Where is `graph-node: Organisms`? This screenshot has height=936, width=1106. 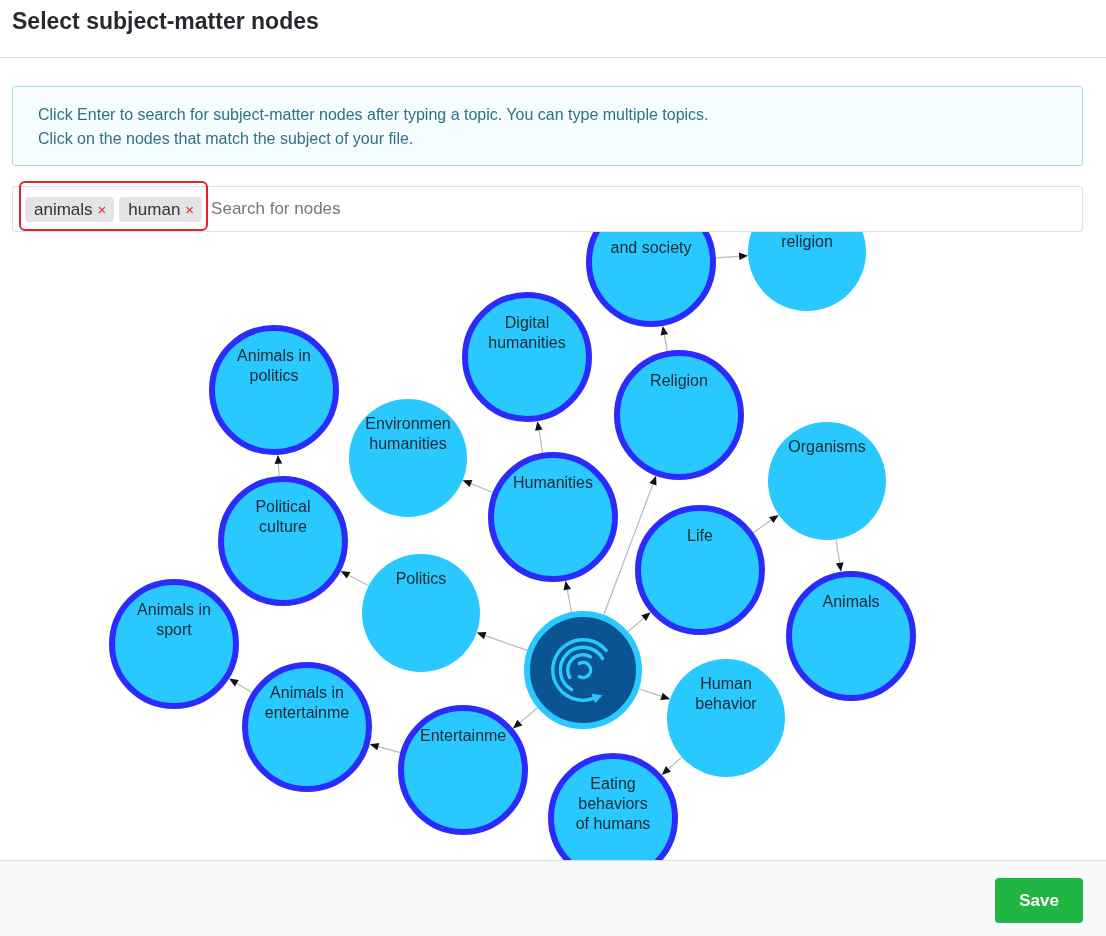
graph-node: Organisms is located at coordinates (827, 481).